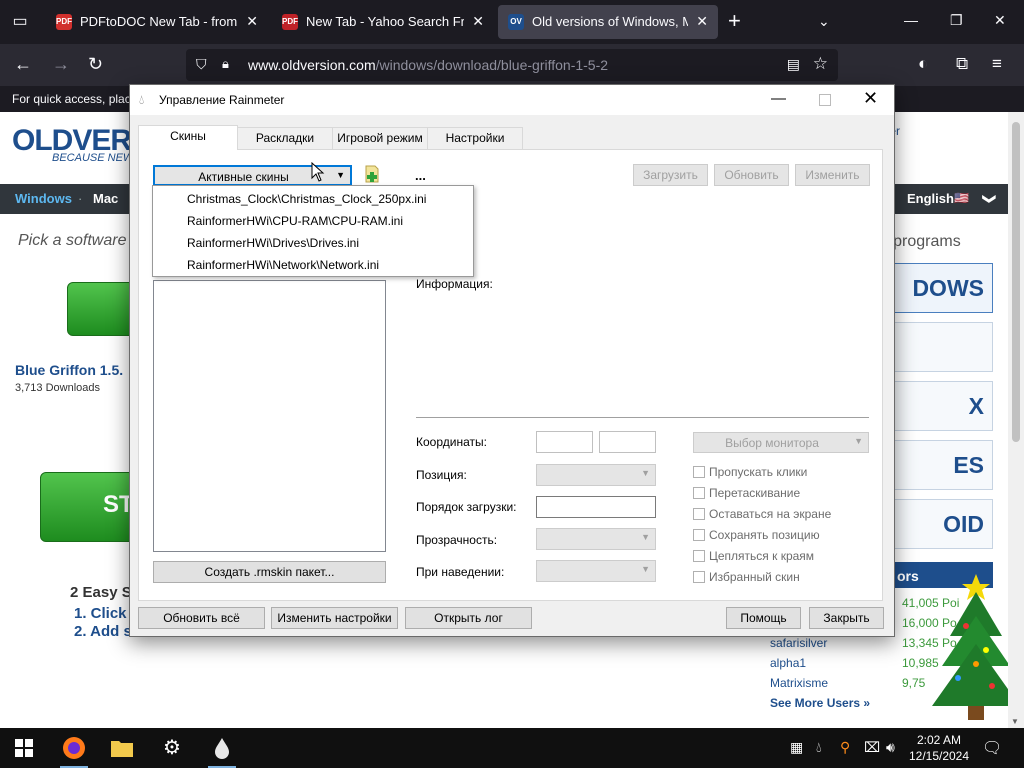 The height and width of the screenshot is (768, 1024). I want to click on file-explorer-taskbar-icon, so click(122, 748).